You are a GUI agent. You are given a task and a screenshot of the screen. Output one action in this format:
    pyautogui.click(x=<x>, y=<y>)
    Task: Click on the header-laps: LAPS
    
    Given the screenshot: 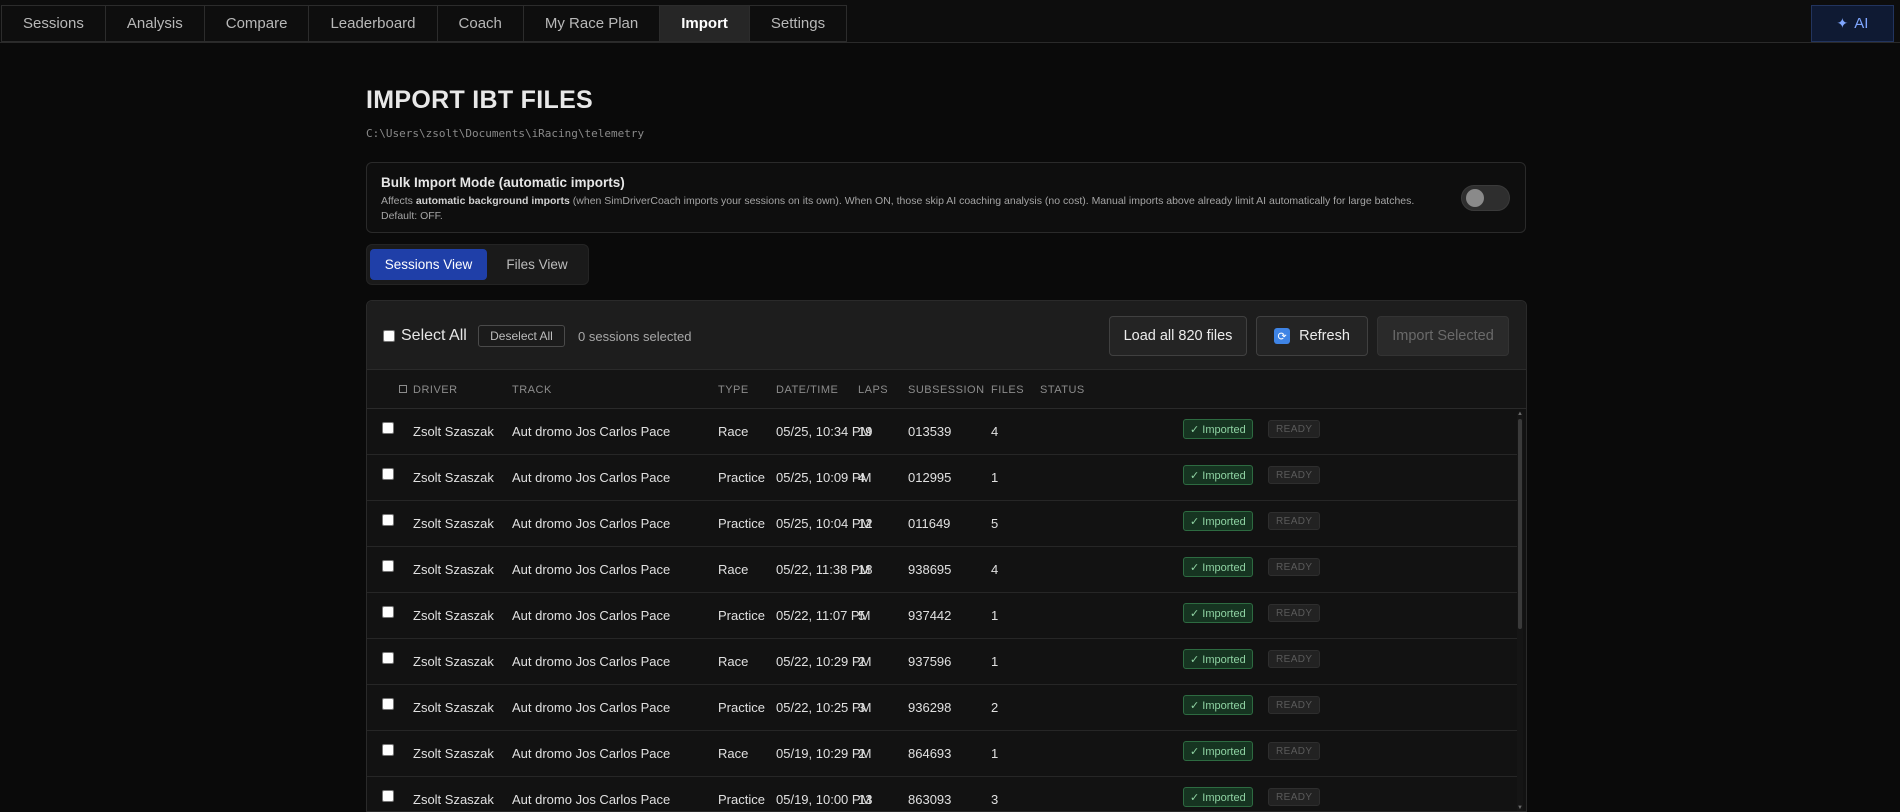 What is the action you would take?
    pyautogui.click(x=873, y=390)
    